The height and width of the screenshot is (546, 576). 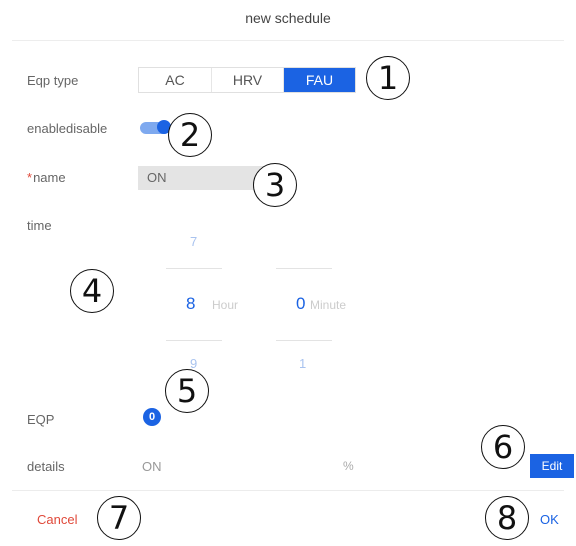 What do you see at coordinates (152, 466) in the screenshot?
I see `details-value: ON` at bounding box center [152, 466].